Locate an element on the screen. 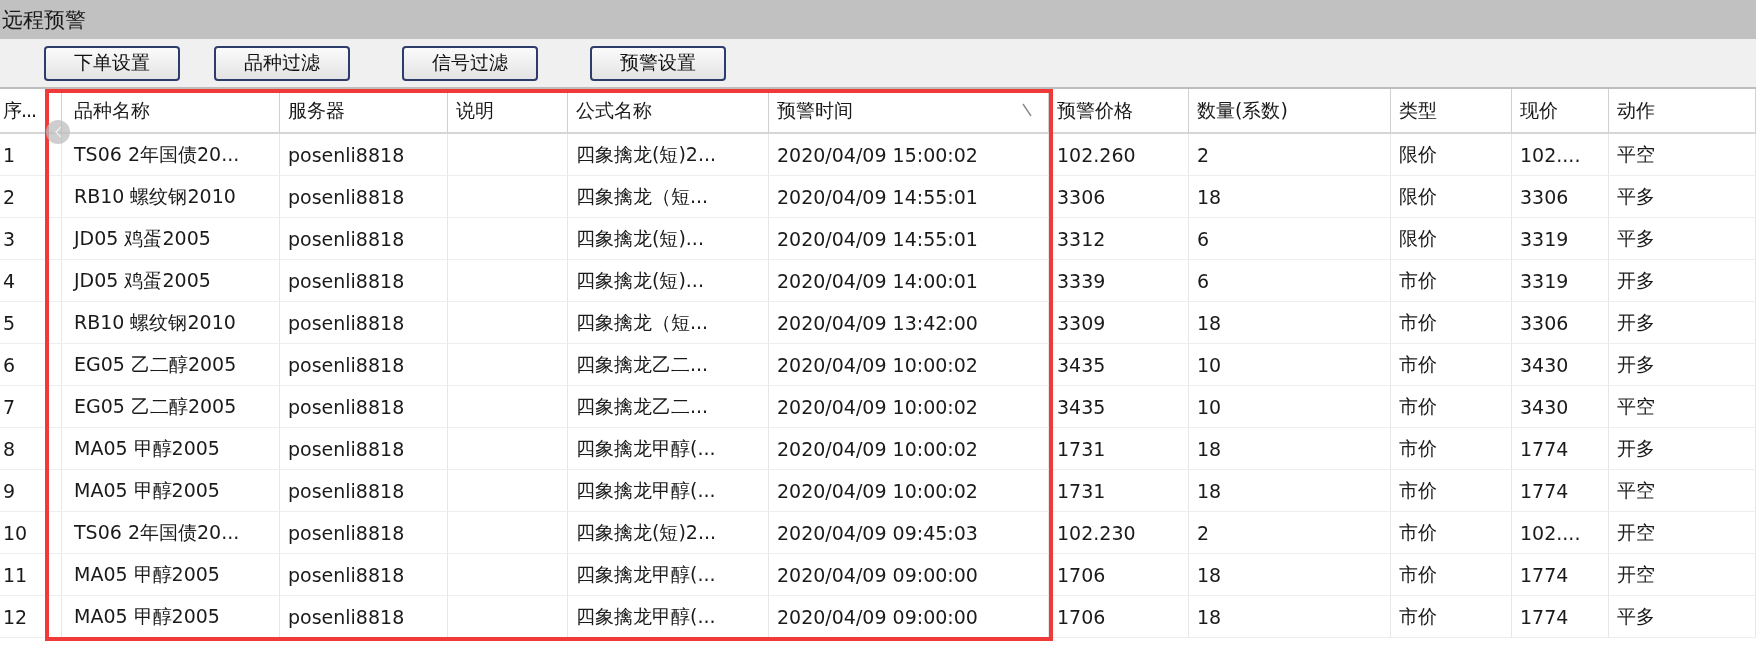 The width and height of the screenshot is (1756, 651). column-header: 数量(系数) is located at coordinates (1290, 110).